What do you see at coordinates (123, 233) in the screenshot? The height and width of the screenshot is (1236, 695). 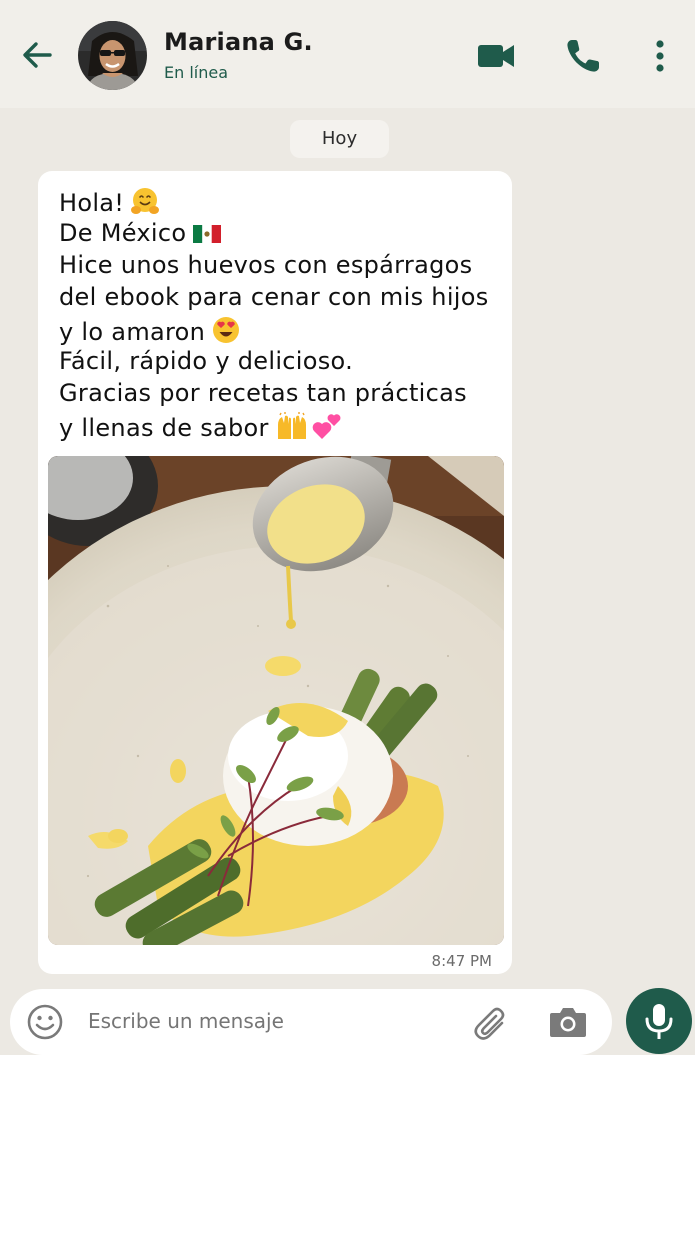 I see `message-text: De México` at bounding box center [123, 233].